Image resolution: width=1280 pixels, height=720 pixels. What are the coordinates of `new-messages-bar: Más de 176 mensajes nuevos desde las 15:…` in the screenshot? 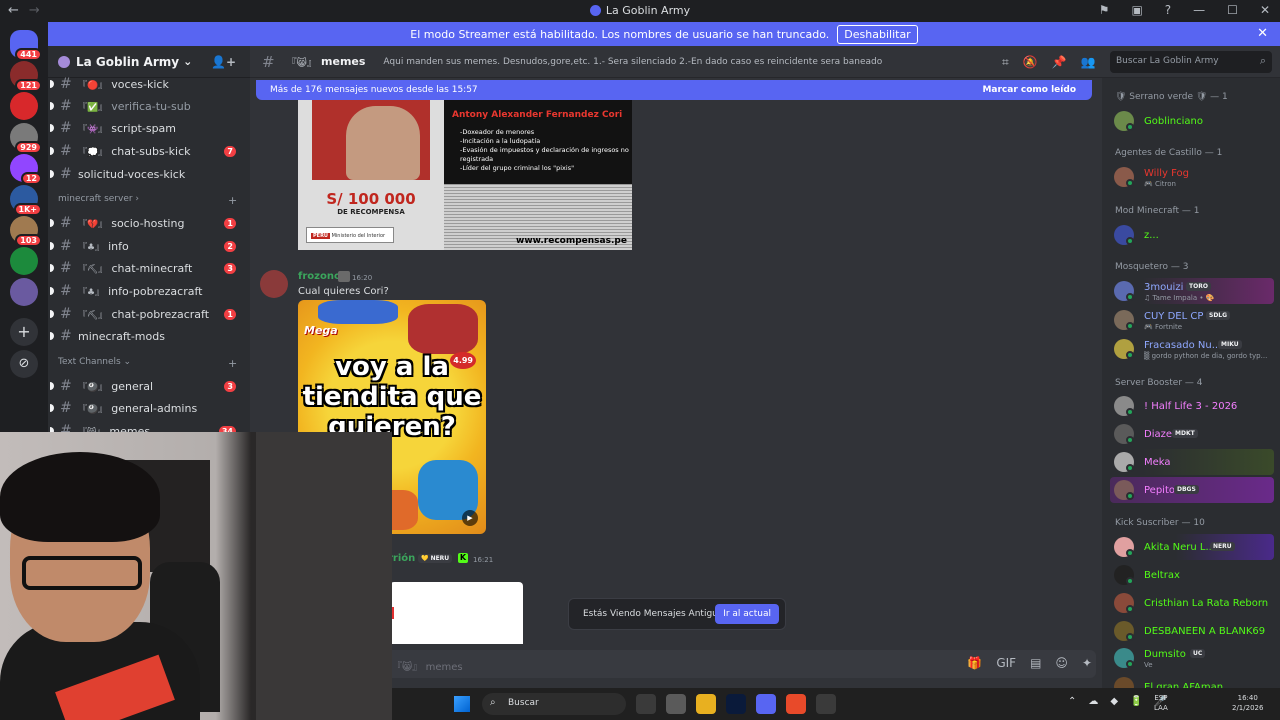 It's located at (674, 90).